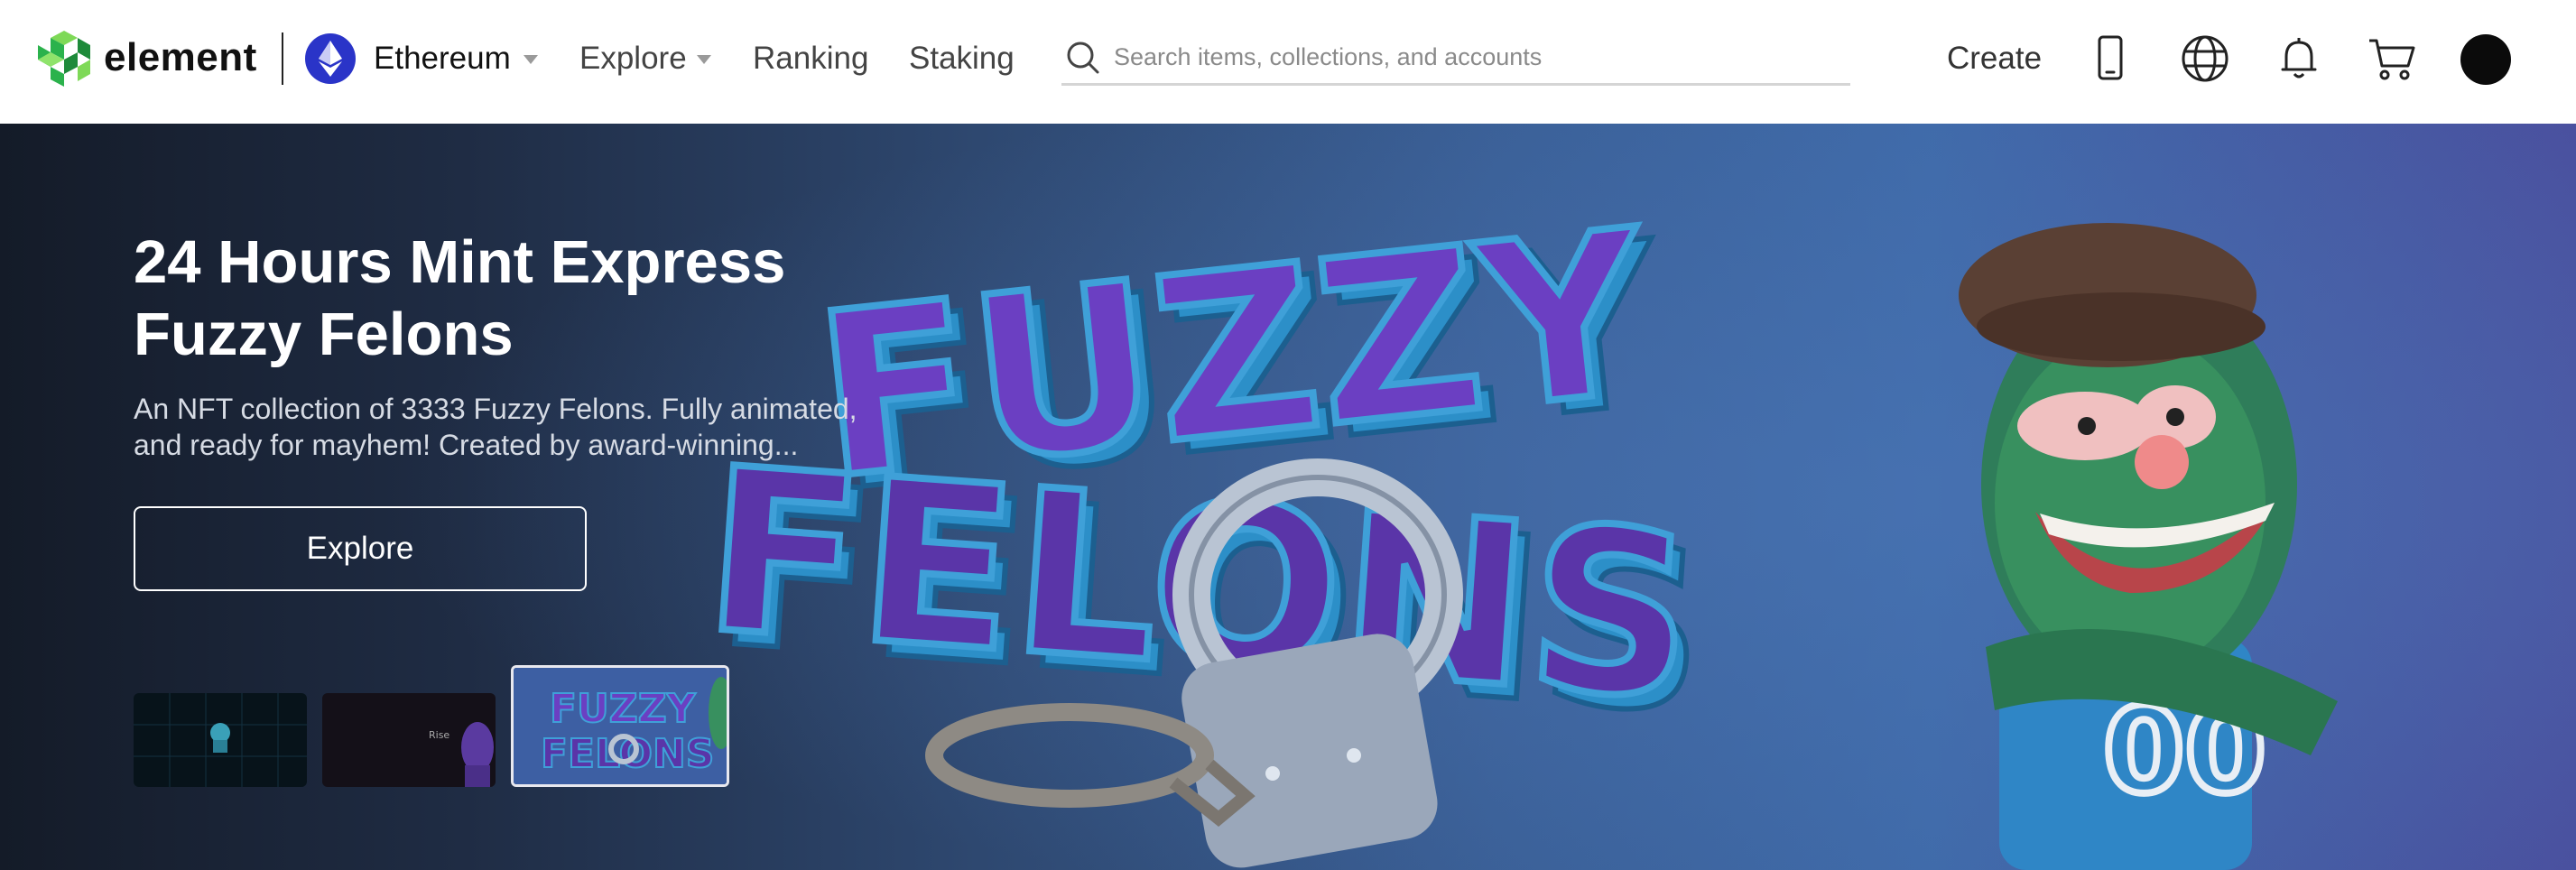 Image resolution: width=2576 pixels, height=870 pixels. I want to click on thumbnail-title-text: FUZZY, so click(623, 709).